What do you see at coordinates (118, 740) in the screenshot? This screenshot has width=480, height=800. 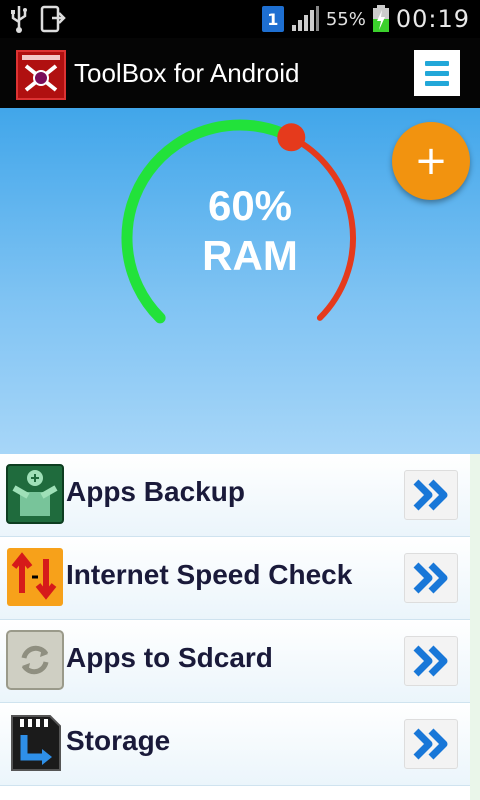 I see `list-item-label: Storage` at bounding box center [118, 740].